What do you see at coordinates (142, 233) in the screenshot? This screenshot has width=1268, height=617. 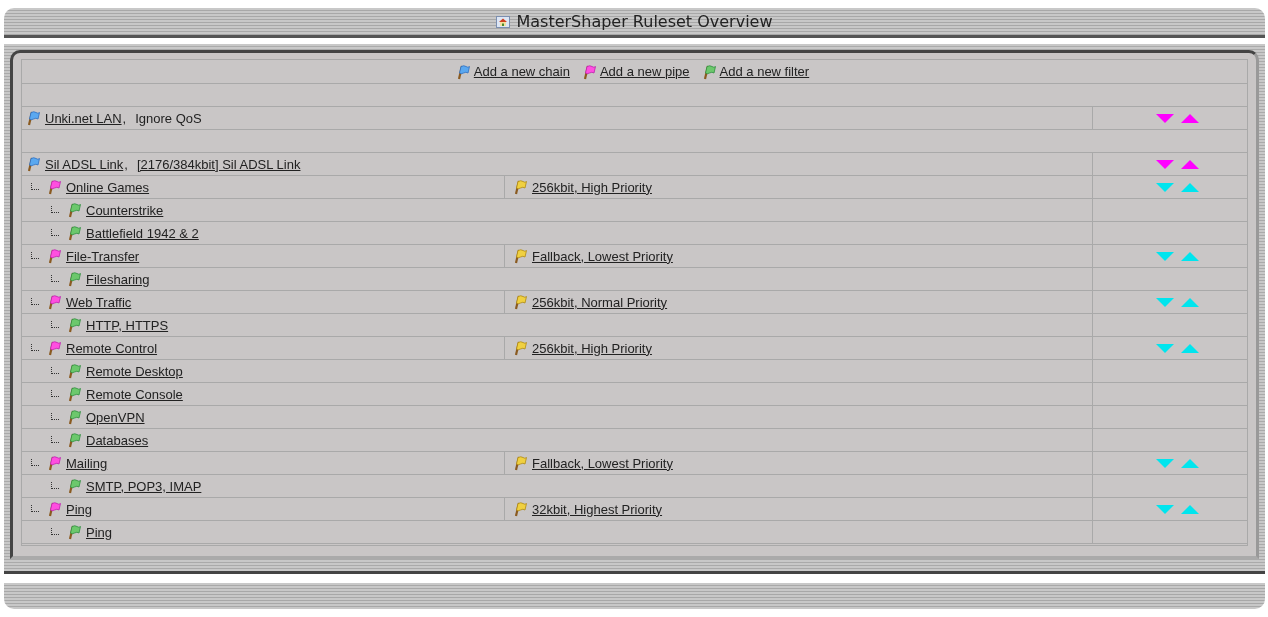 I see `filter-link: Battlefield 1942 & 2` at bounding box center [142, 233].